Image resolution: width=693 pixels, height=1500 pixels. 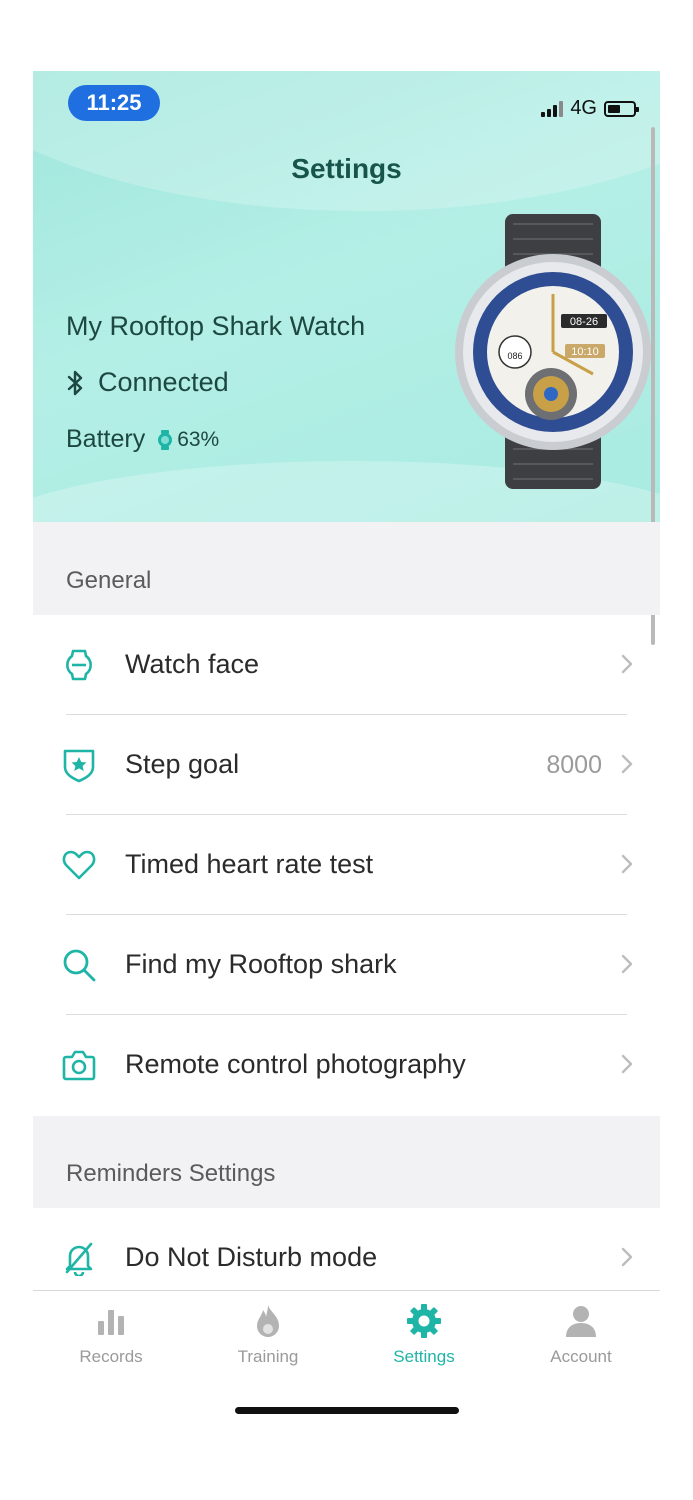 I want to click on device-name: My Rooftop Shark Watch, so click(x=216, y=326).